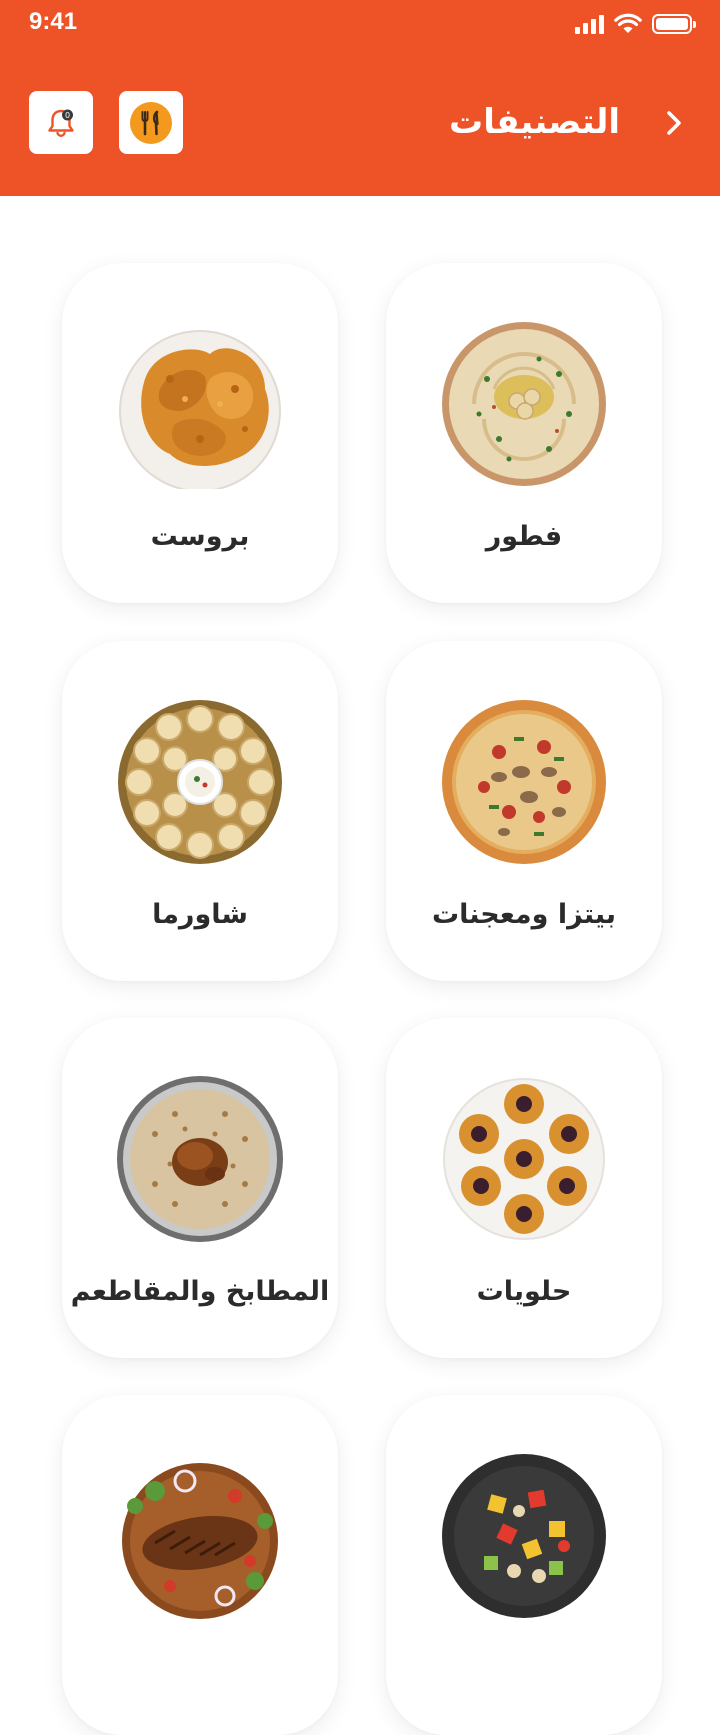  Describe the element at coordinates (200, 782) in the screenshot. I see `shawarma-rolls-platter-icon` at that location.